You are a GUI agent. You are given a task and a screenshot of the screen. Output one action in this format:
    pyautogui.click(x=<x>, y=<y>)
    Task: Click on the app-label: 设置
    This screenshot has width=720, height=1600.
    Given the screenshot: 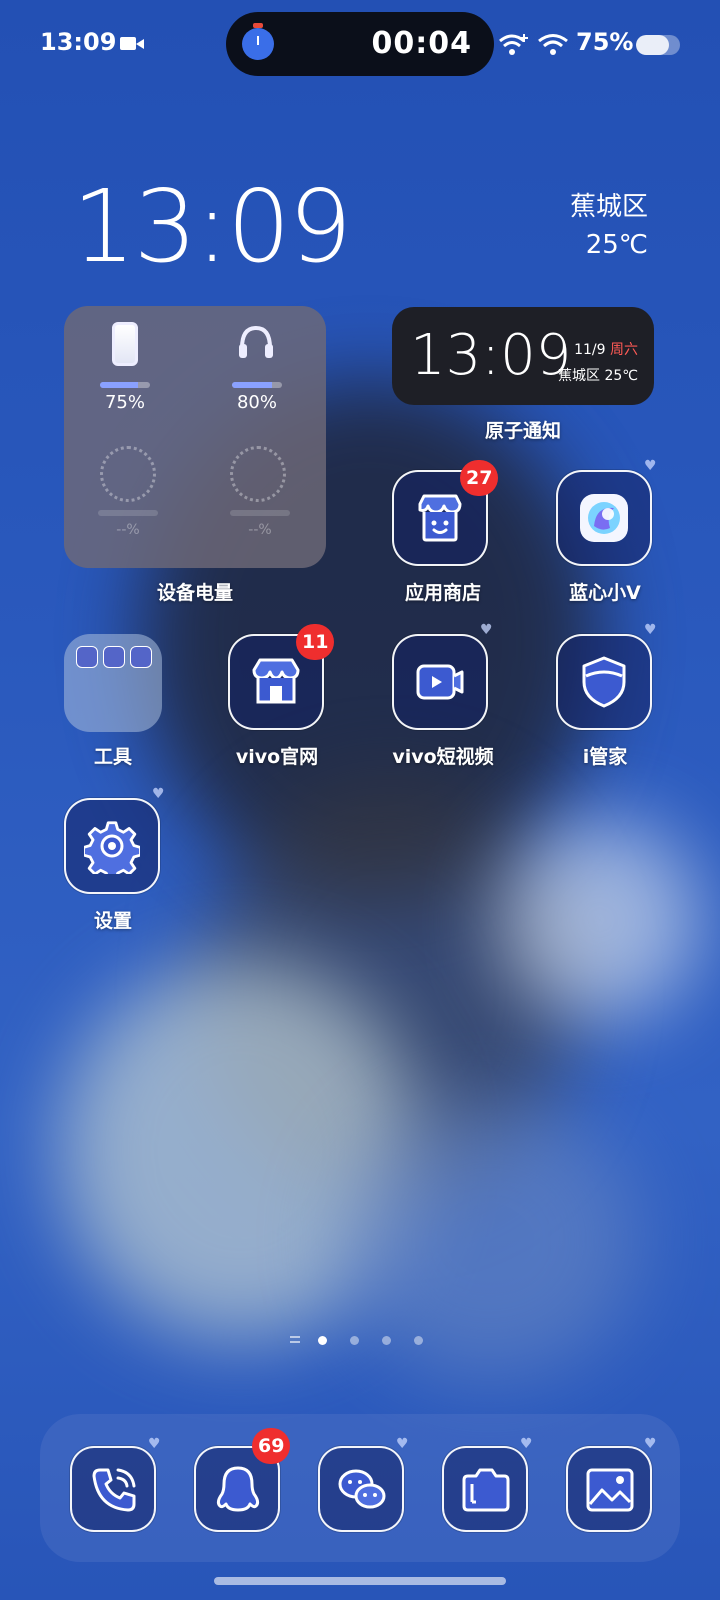 What is the action you would take?
    pyautogui.click(x=112, y=921)
    